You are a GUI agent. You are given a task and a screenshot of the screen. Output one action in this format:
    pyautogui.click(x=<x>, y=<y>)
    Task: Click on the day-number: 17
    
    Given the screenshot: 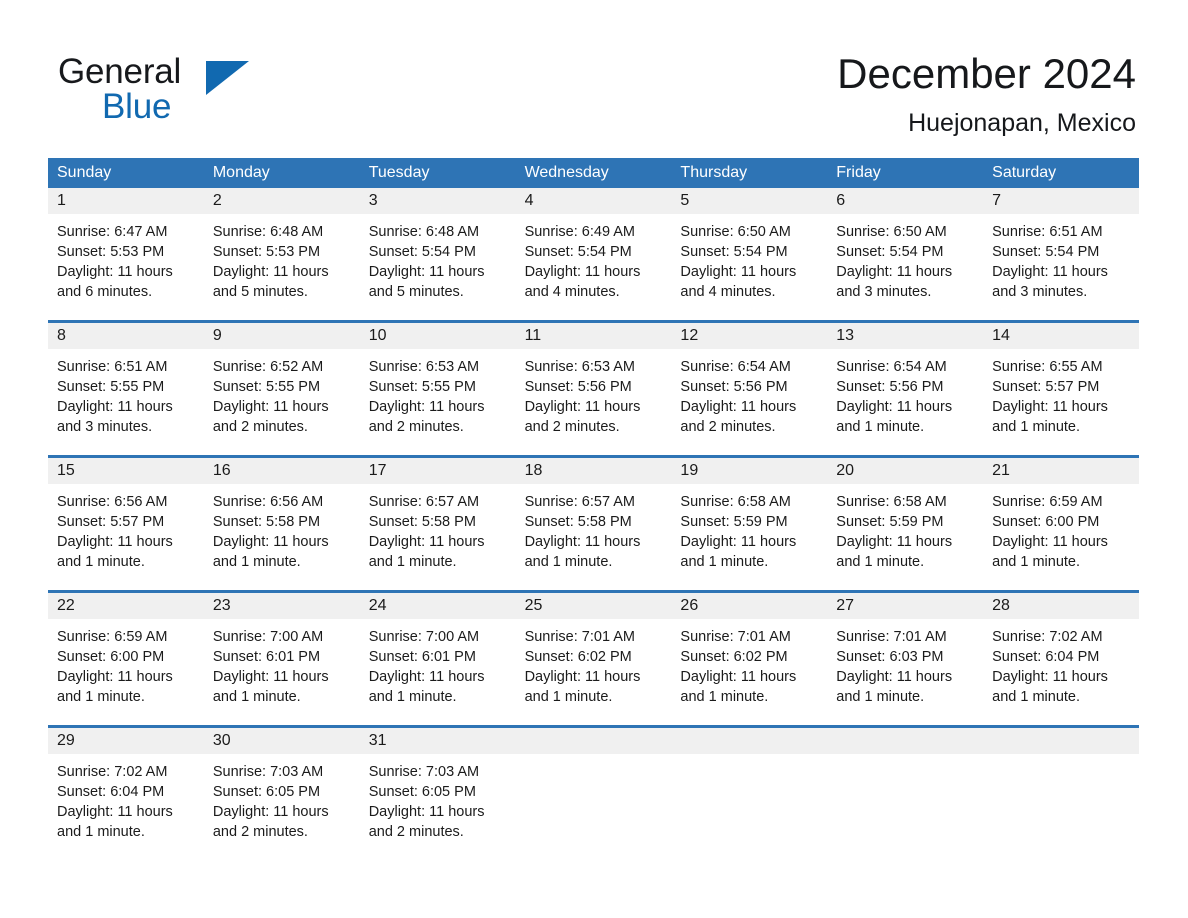 What is the action you would take?
    pyautogui.click(x=437, y=471)
    